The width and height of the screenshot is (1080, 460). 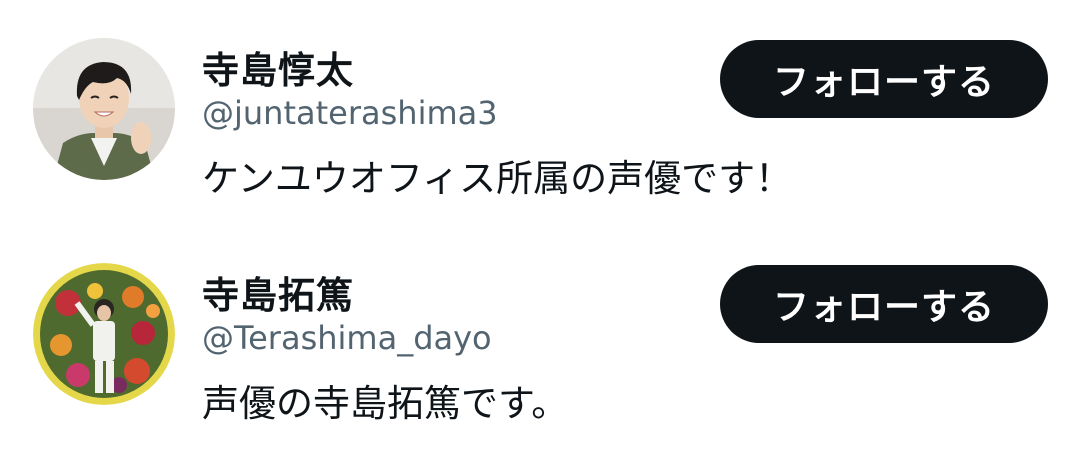 I want to click on user-bio: 声優の寺島拓篤です。, so click(x=385, y=403).